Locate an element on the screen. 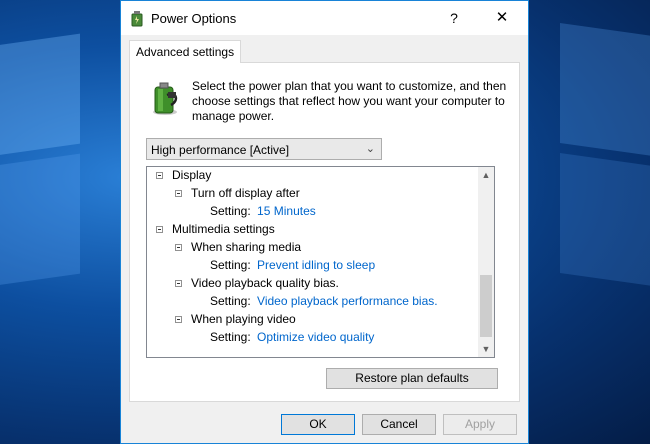 The height and width of the screenshot is (444, 650). tree-item-display: Display is located at coordinates (183, 175).